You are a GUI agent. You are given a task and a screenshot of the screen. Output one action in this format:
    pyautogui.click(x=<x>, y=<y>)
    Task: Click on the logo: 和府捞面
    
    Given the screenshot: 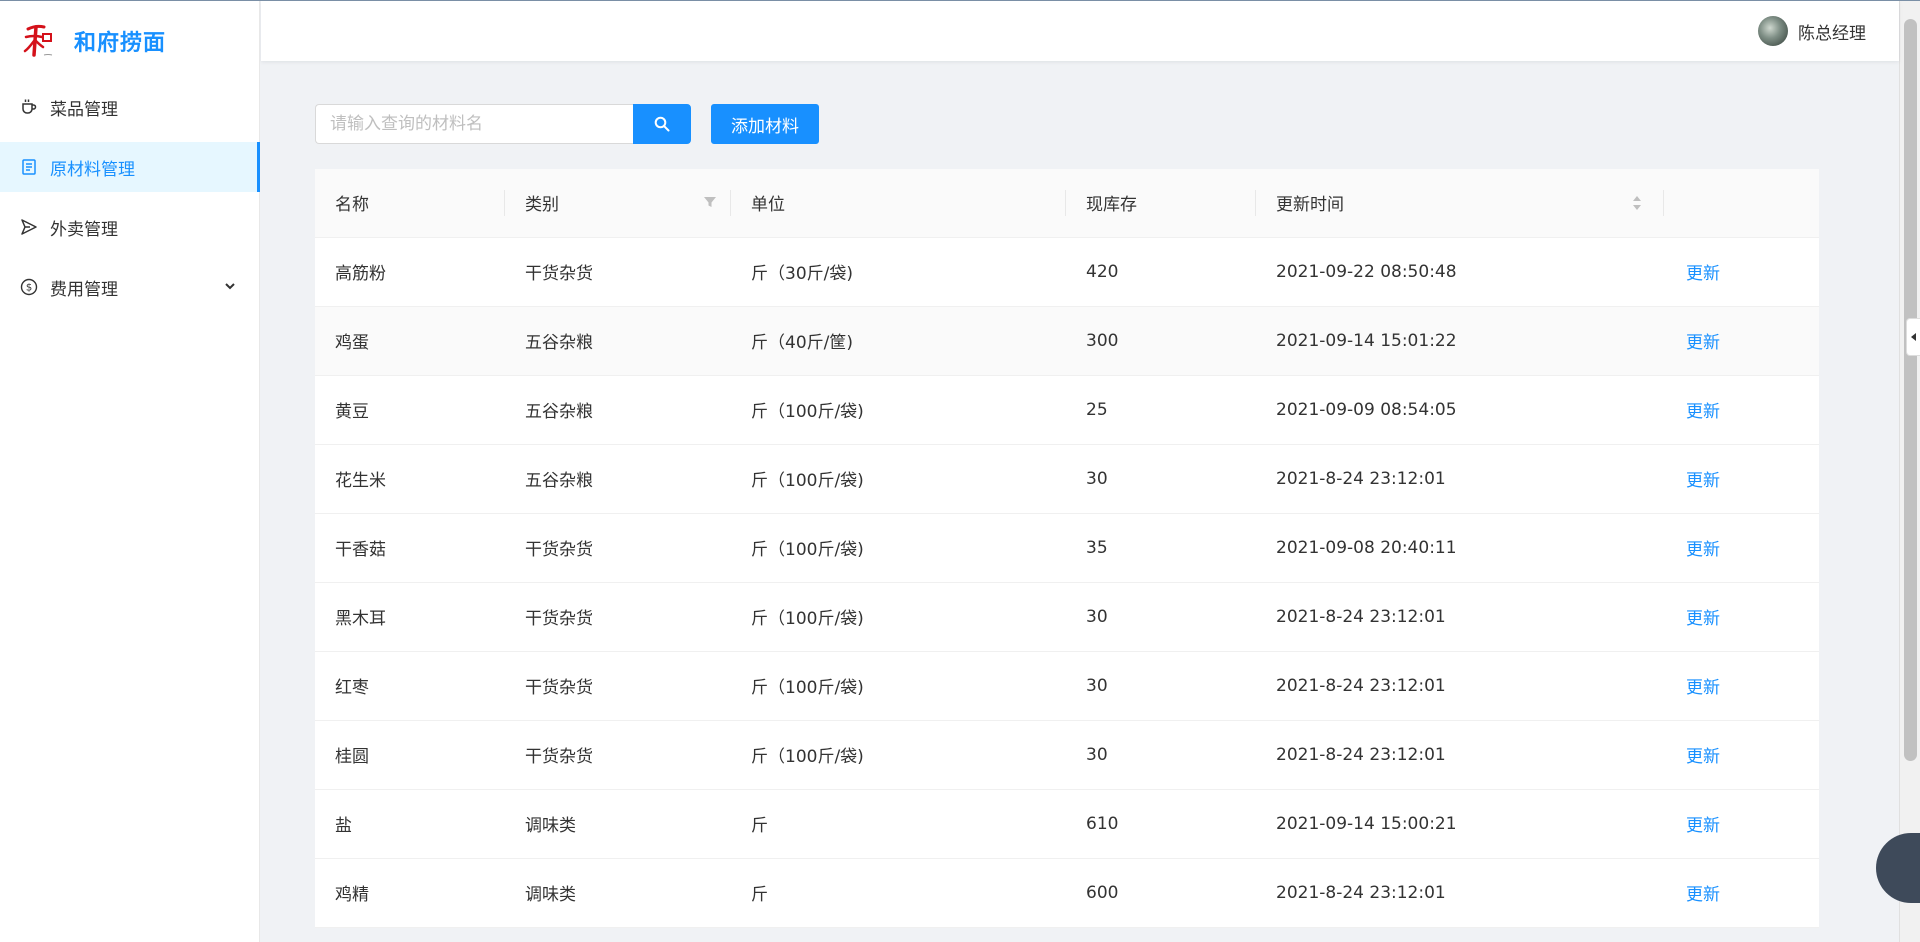 What is the action you would take?
    pyautogui.click(x=129, y=41)
    